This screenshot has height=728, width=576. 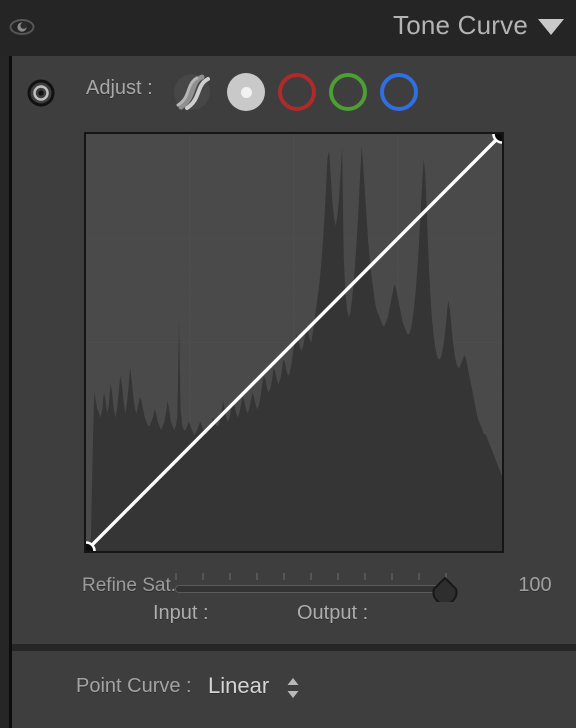 What do you see at coordinates (181, 613) in the screenshot?
I see `input-label: Input :` at bounding box center [181, 613].